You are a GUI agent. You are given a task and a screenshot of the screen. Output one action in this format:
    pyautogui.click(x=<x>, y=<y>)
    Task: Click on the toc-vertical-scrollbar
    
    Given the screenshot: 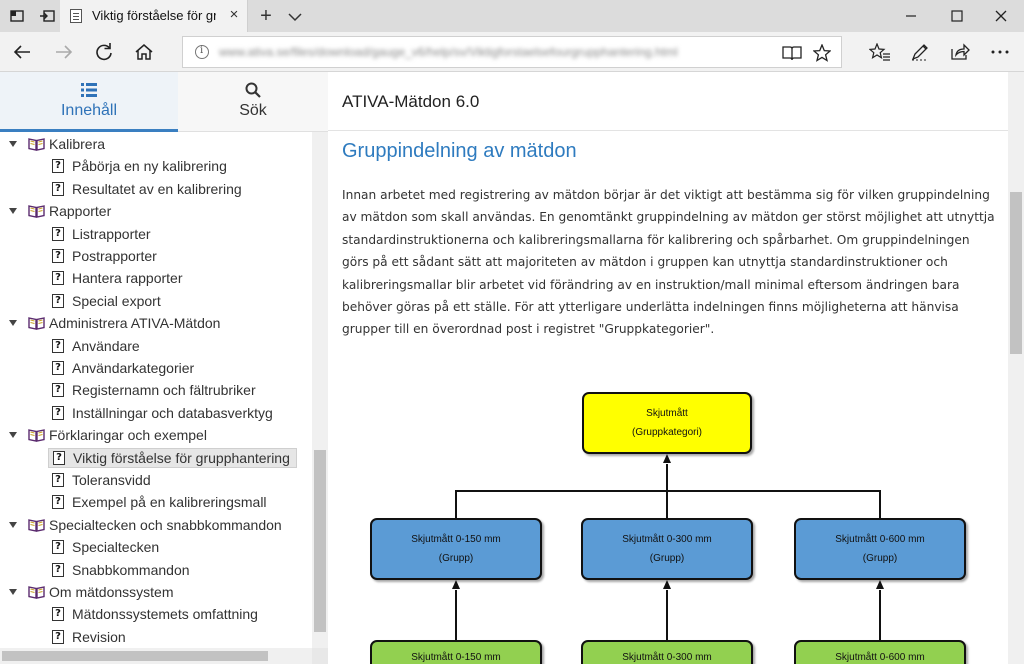 What is the action you would take?
    pyautogui.click(x=320, y=390)
    